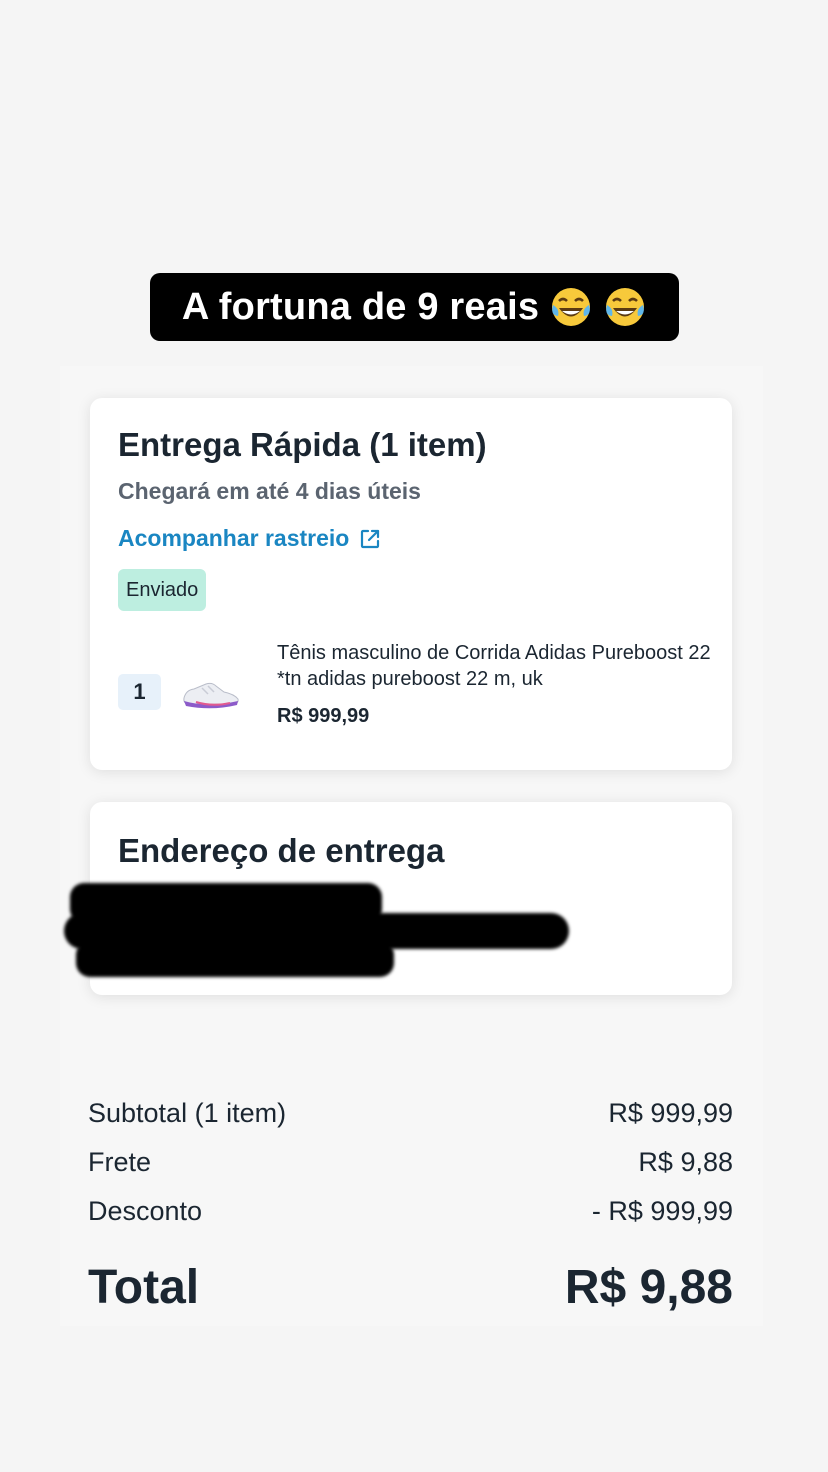 The width and height of the screenshot is (828, 1472). I want to click on discount-value: - R$ 999,99, so click(662, 1211).